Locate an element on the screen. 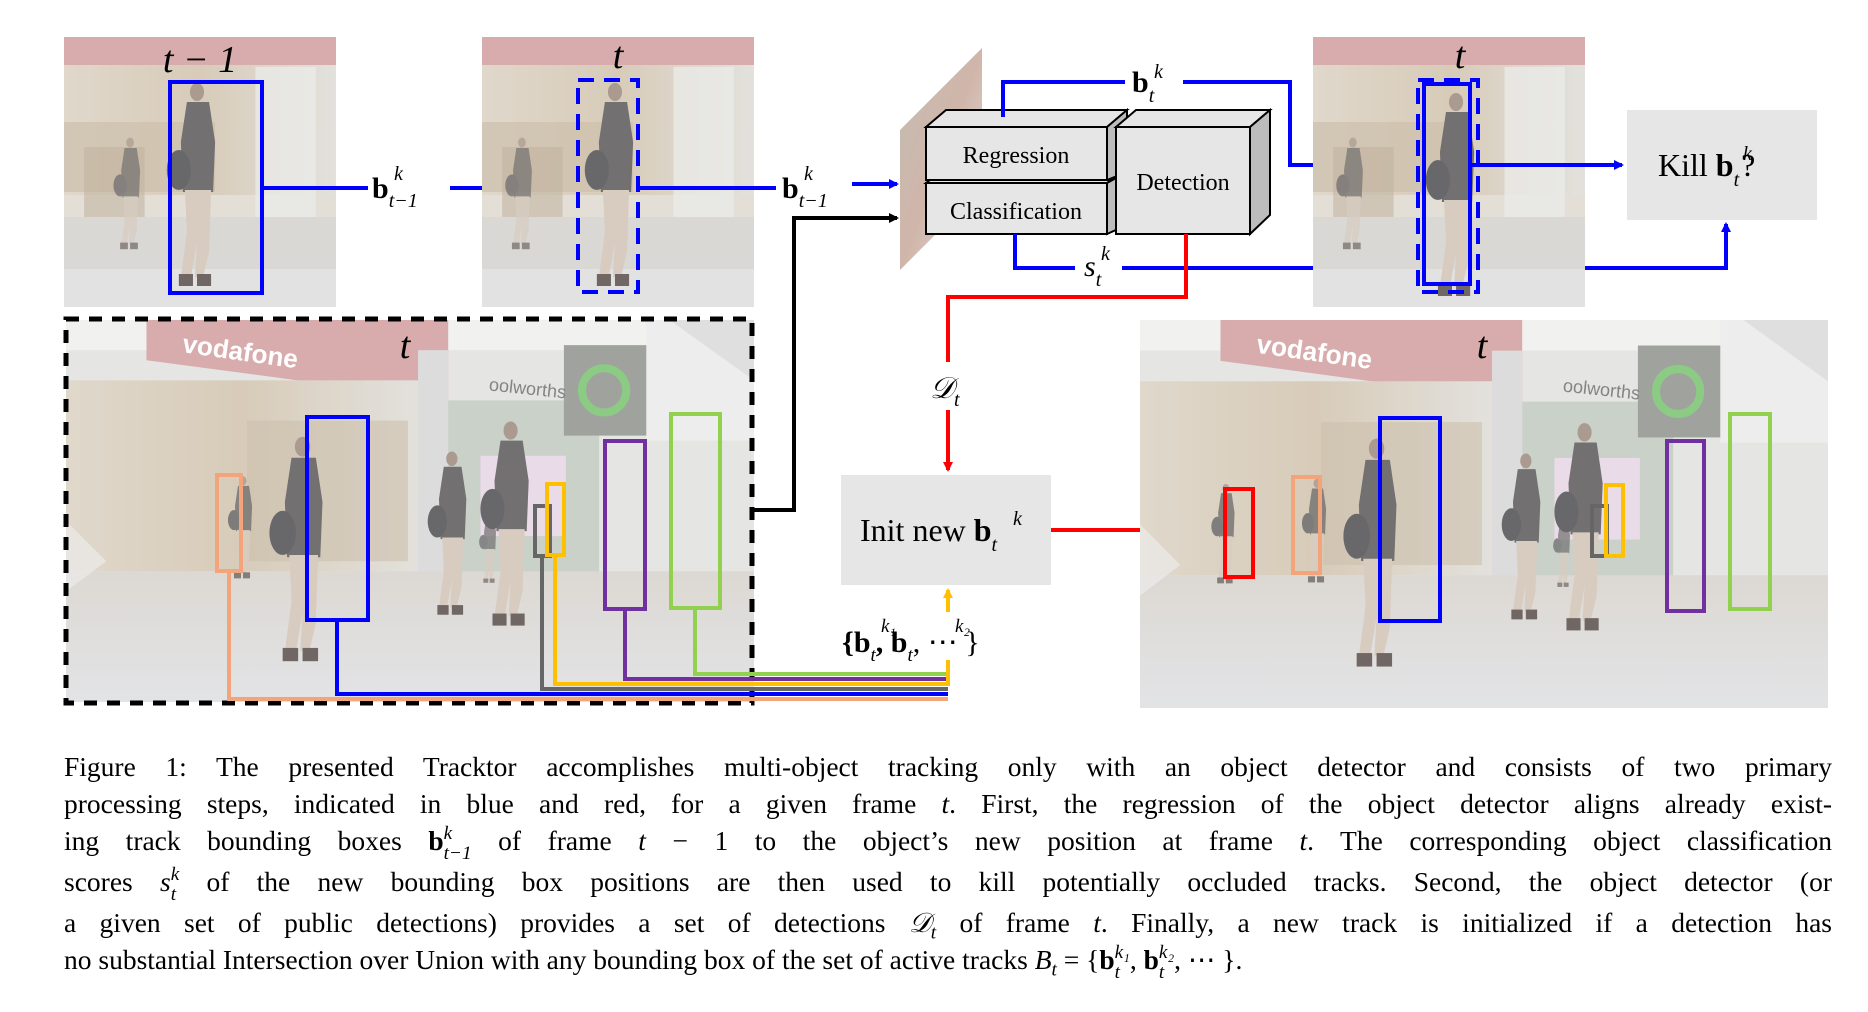 The width and height of the screenshot is (1868, 1012). label-b-prev-1-sup: k is located at coordinates (399, 174).